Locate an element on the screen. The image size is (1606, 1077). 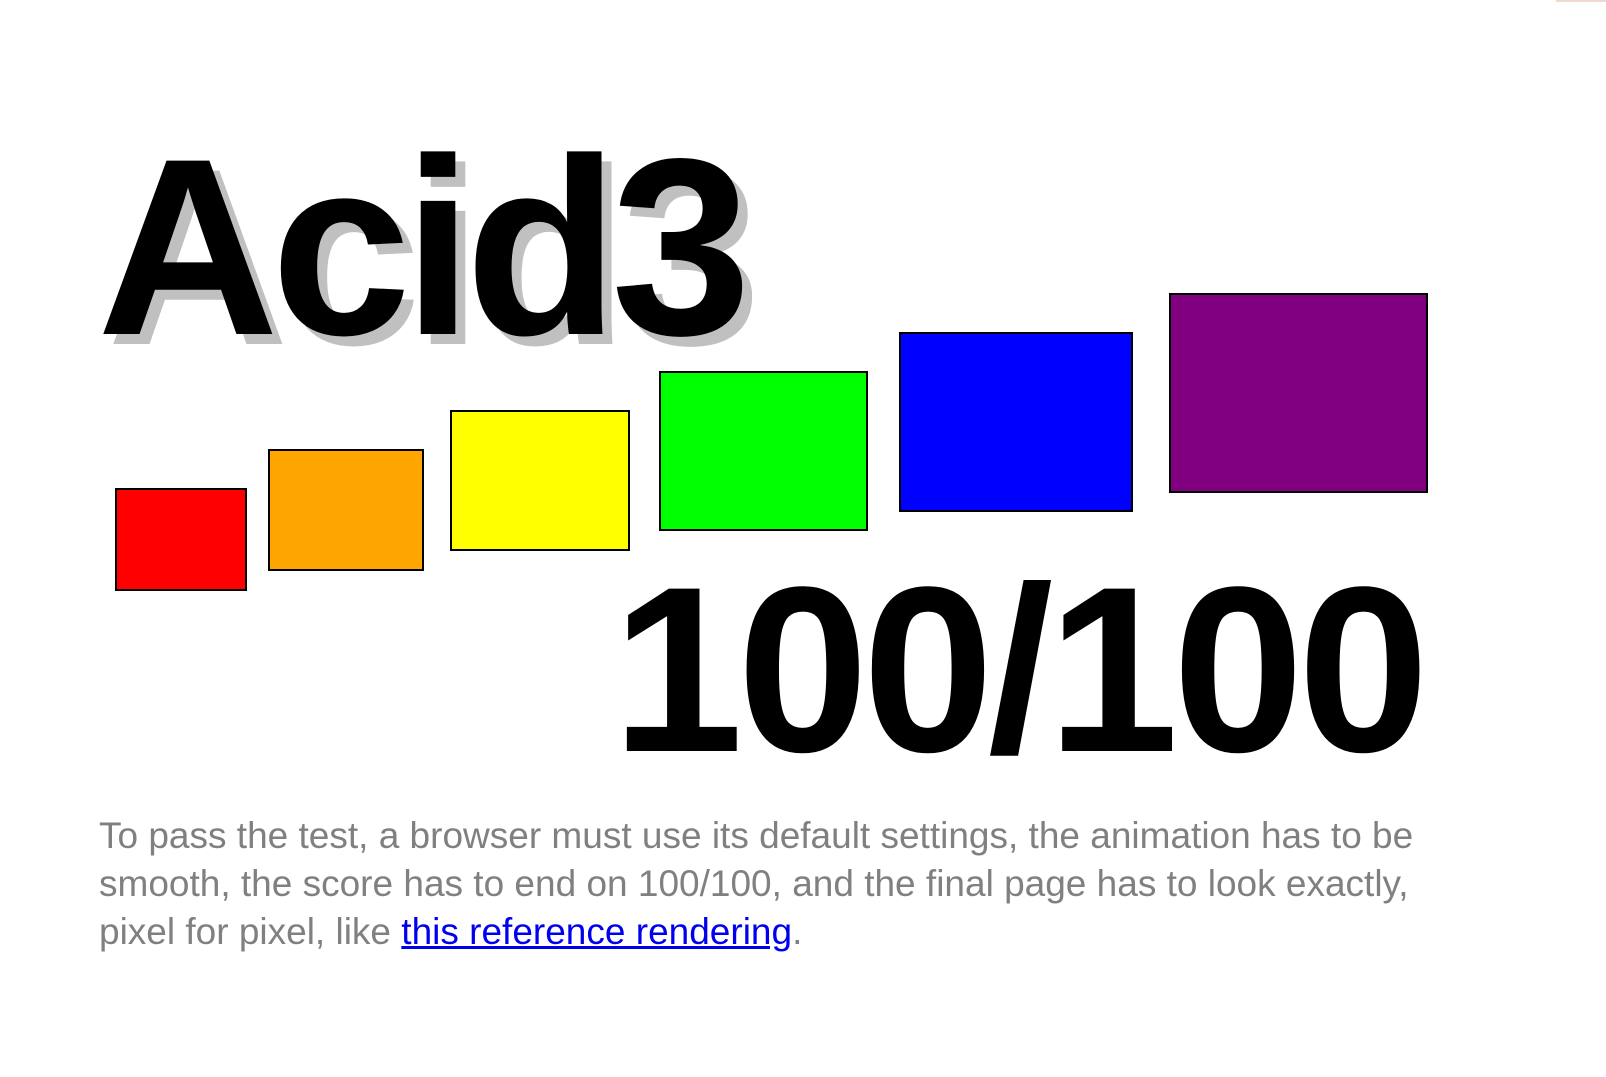
reference-rendering-link: this reference rendering is located at coordinates (596, 931).